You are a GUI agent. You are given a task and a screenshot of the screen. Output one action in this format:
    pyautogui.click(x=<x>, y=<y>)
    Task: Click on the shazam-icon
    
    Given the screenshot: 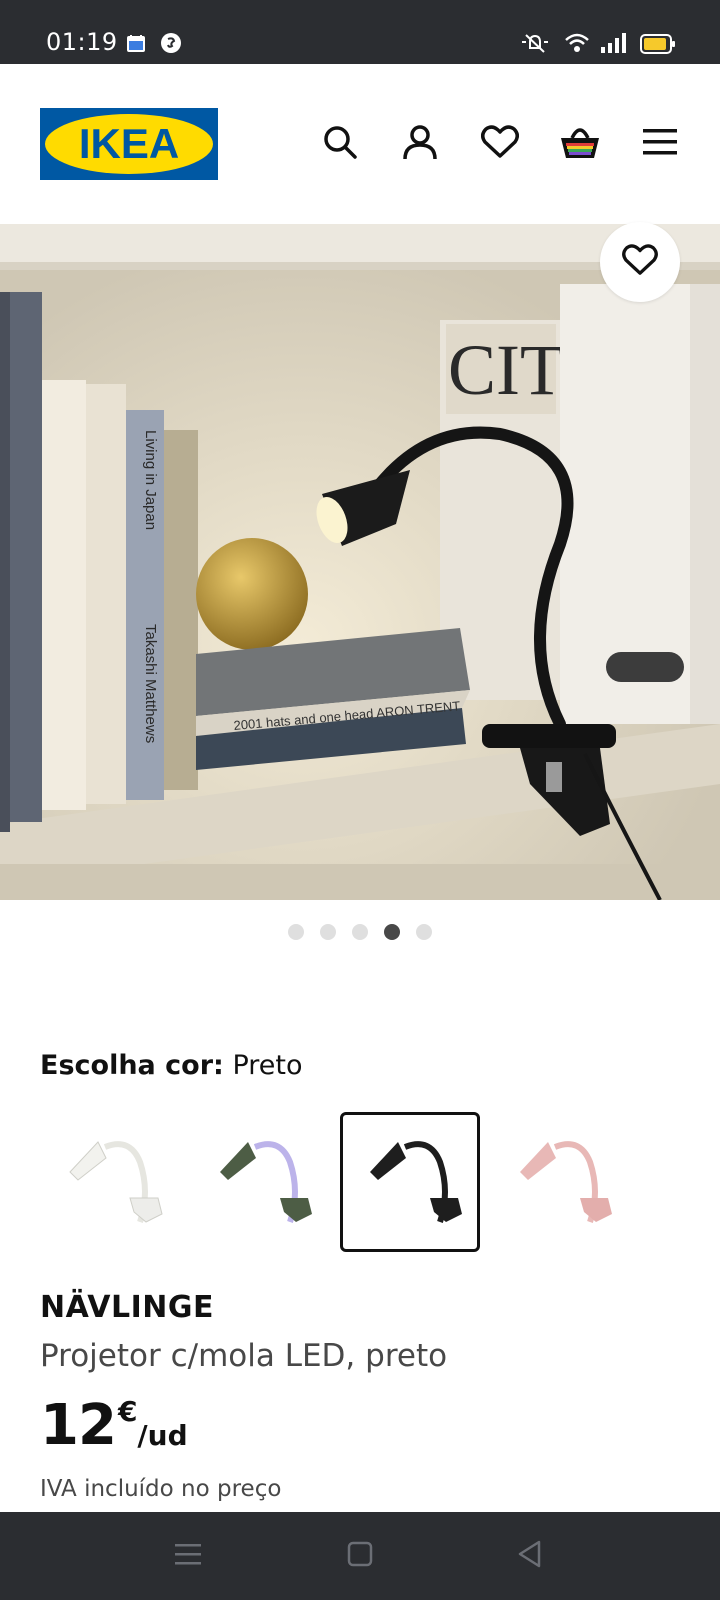 What is the action you would take?
    pyautogui.click(x=171, y=45)
    